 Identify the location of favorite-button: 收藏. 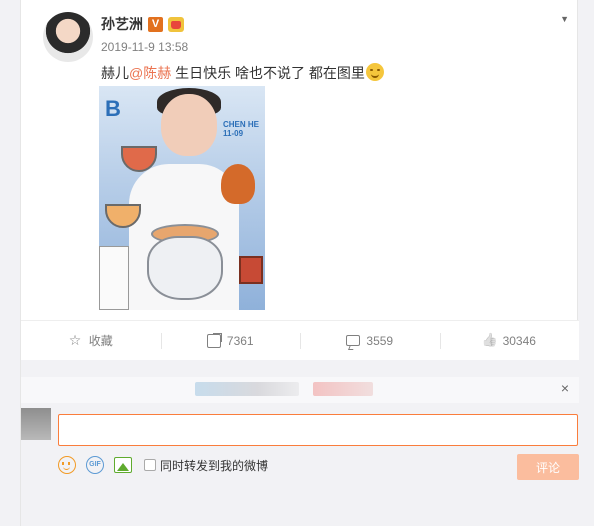
(91, 340).